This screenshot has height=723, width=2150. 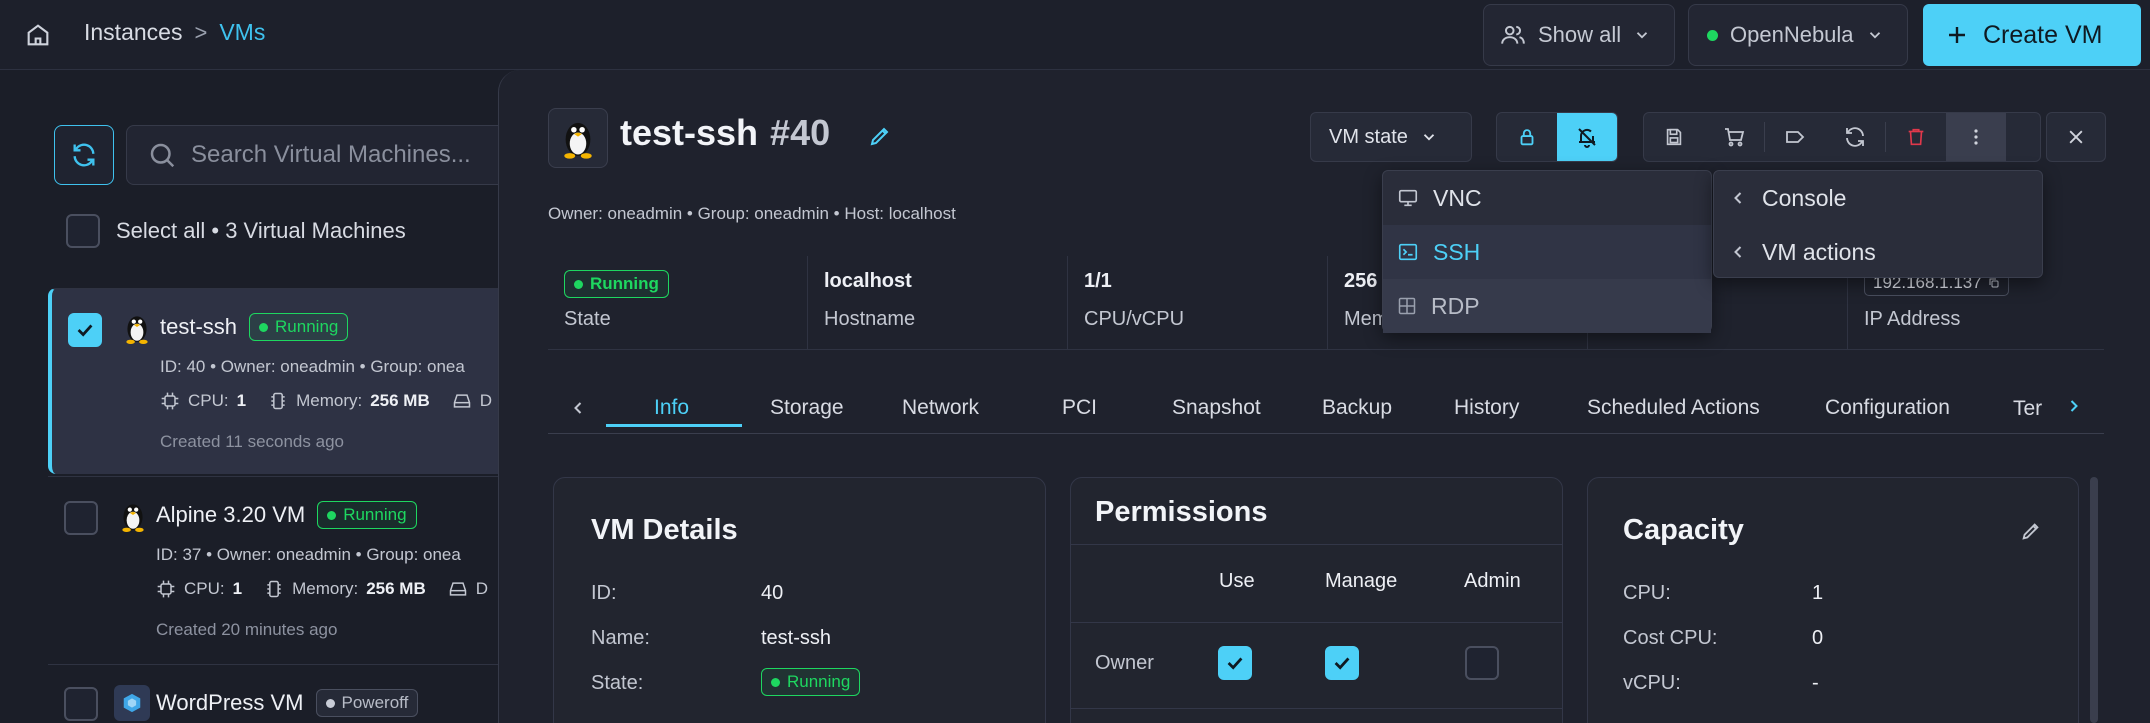 What do you see at coordinates (2074, 406) in the screenshot?
I see `chevron-right-icon` at bounding box center [2074, 406].